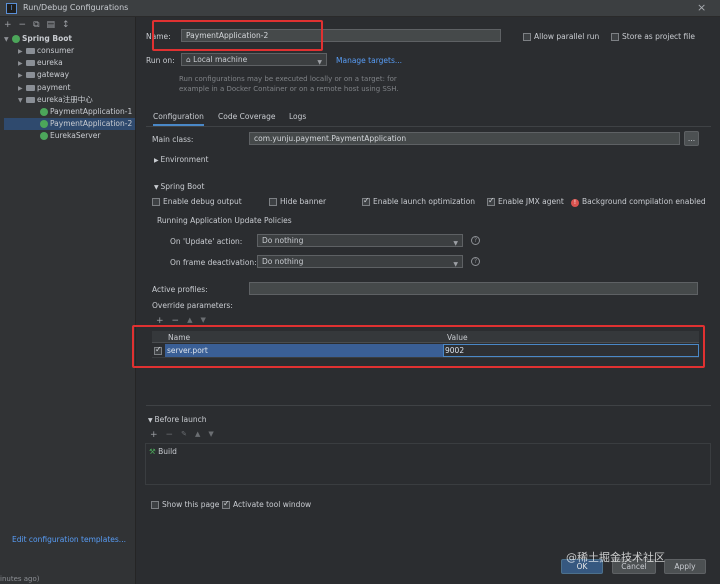  What do you see at coordinates (69, 39) in the screenshot?
I see `tree-root-spring-boot: ▼ Spring Boot` at bounding box center [69, 39].